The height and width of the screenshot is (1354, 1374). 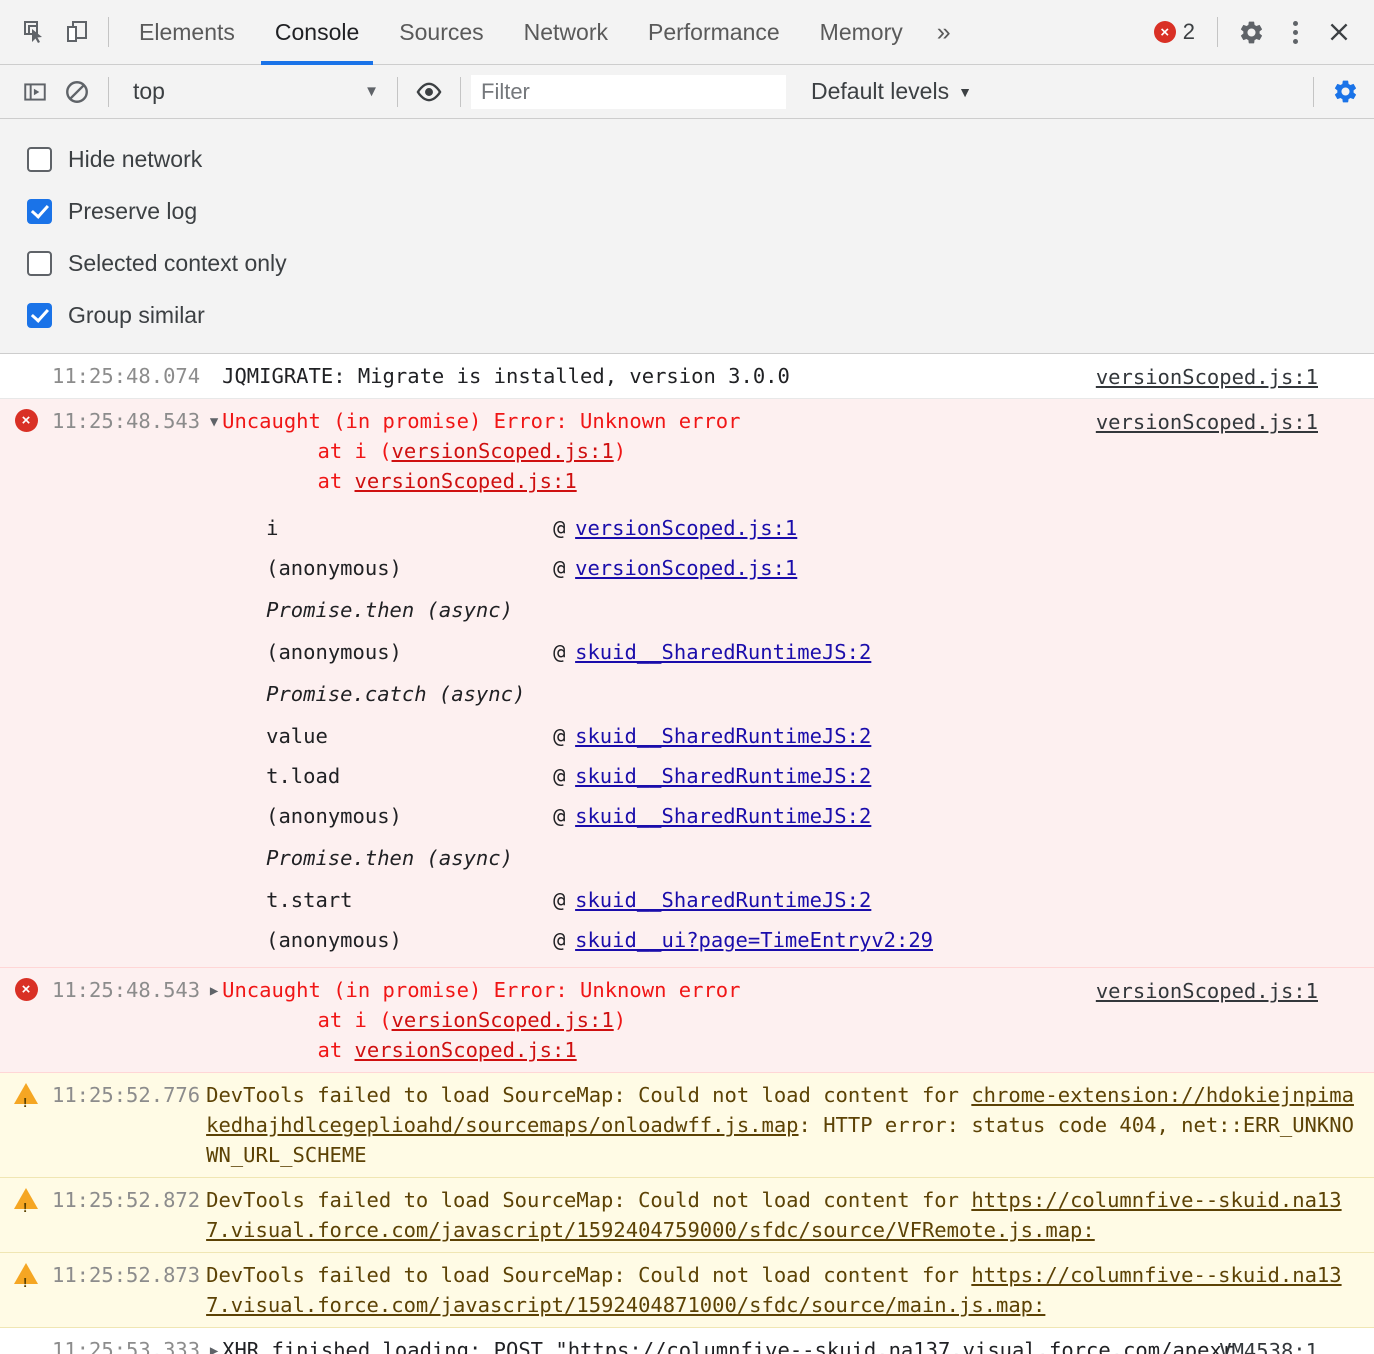 What do you see at coordinates (395, 1346) in the screenshot?
I see `xhr-text-pre: XHR finished loading: POST "` at bounding box center [395, 1346].